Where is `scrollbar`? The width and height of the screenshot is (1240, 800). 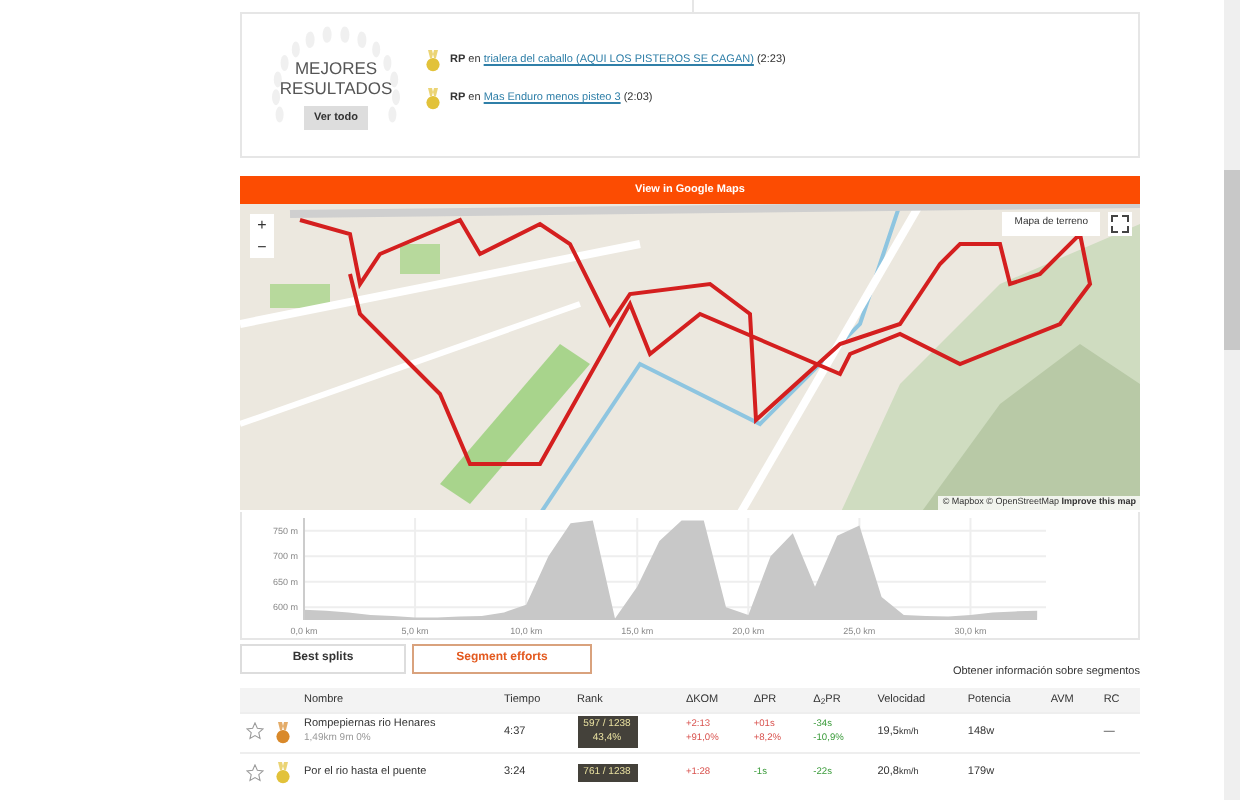
scrollbar is located at coordinates (1232, 400).